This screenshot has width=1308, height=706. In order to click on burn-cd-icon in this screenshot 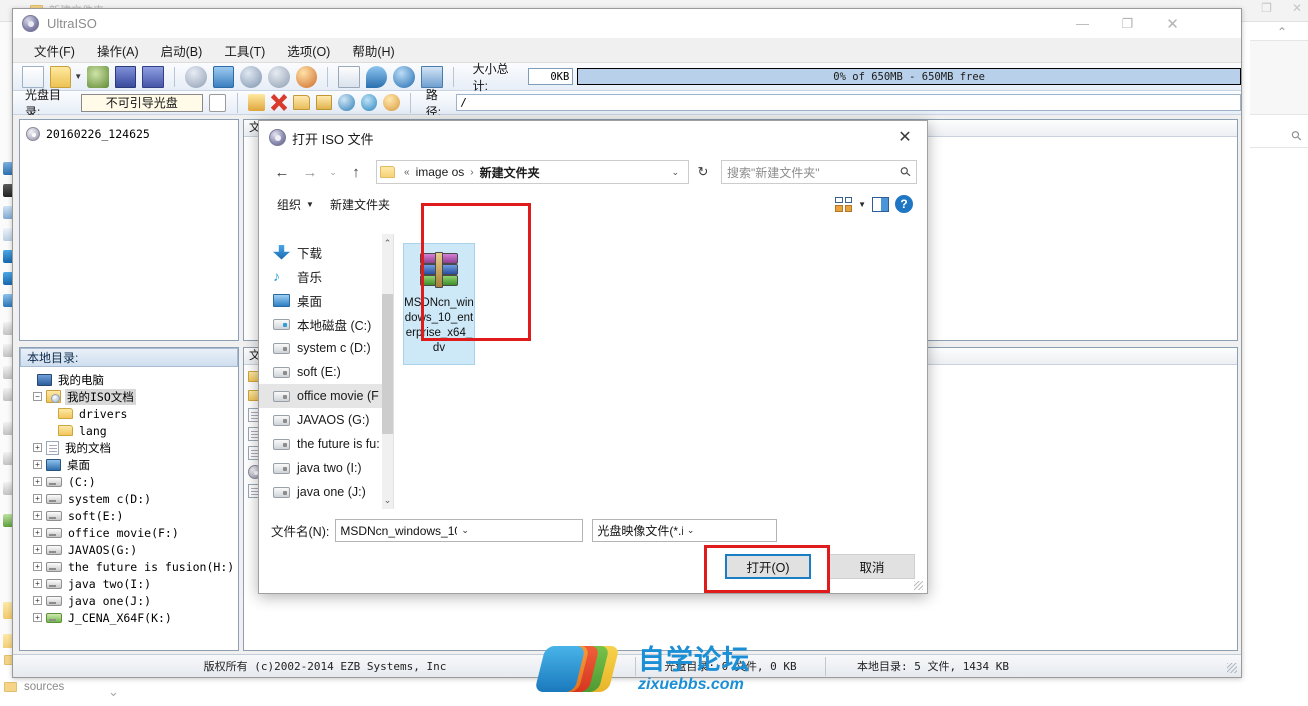, I will do `click(196, 76)`.